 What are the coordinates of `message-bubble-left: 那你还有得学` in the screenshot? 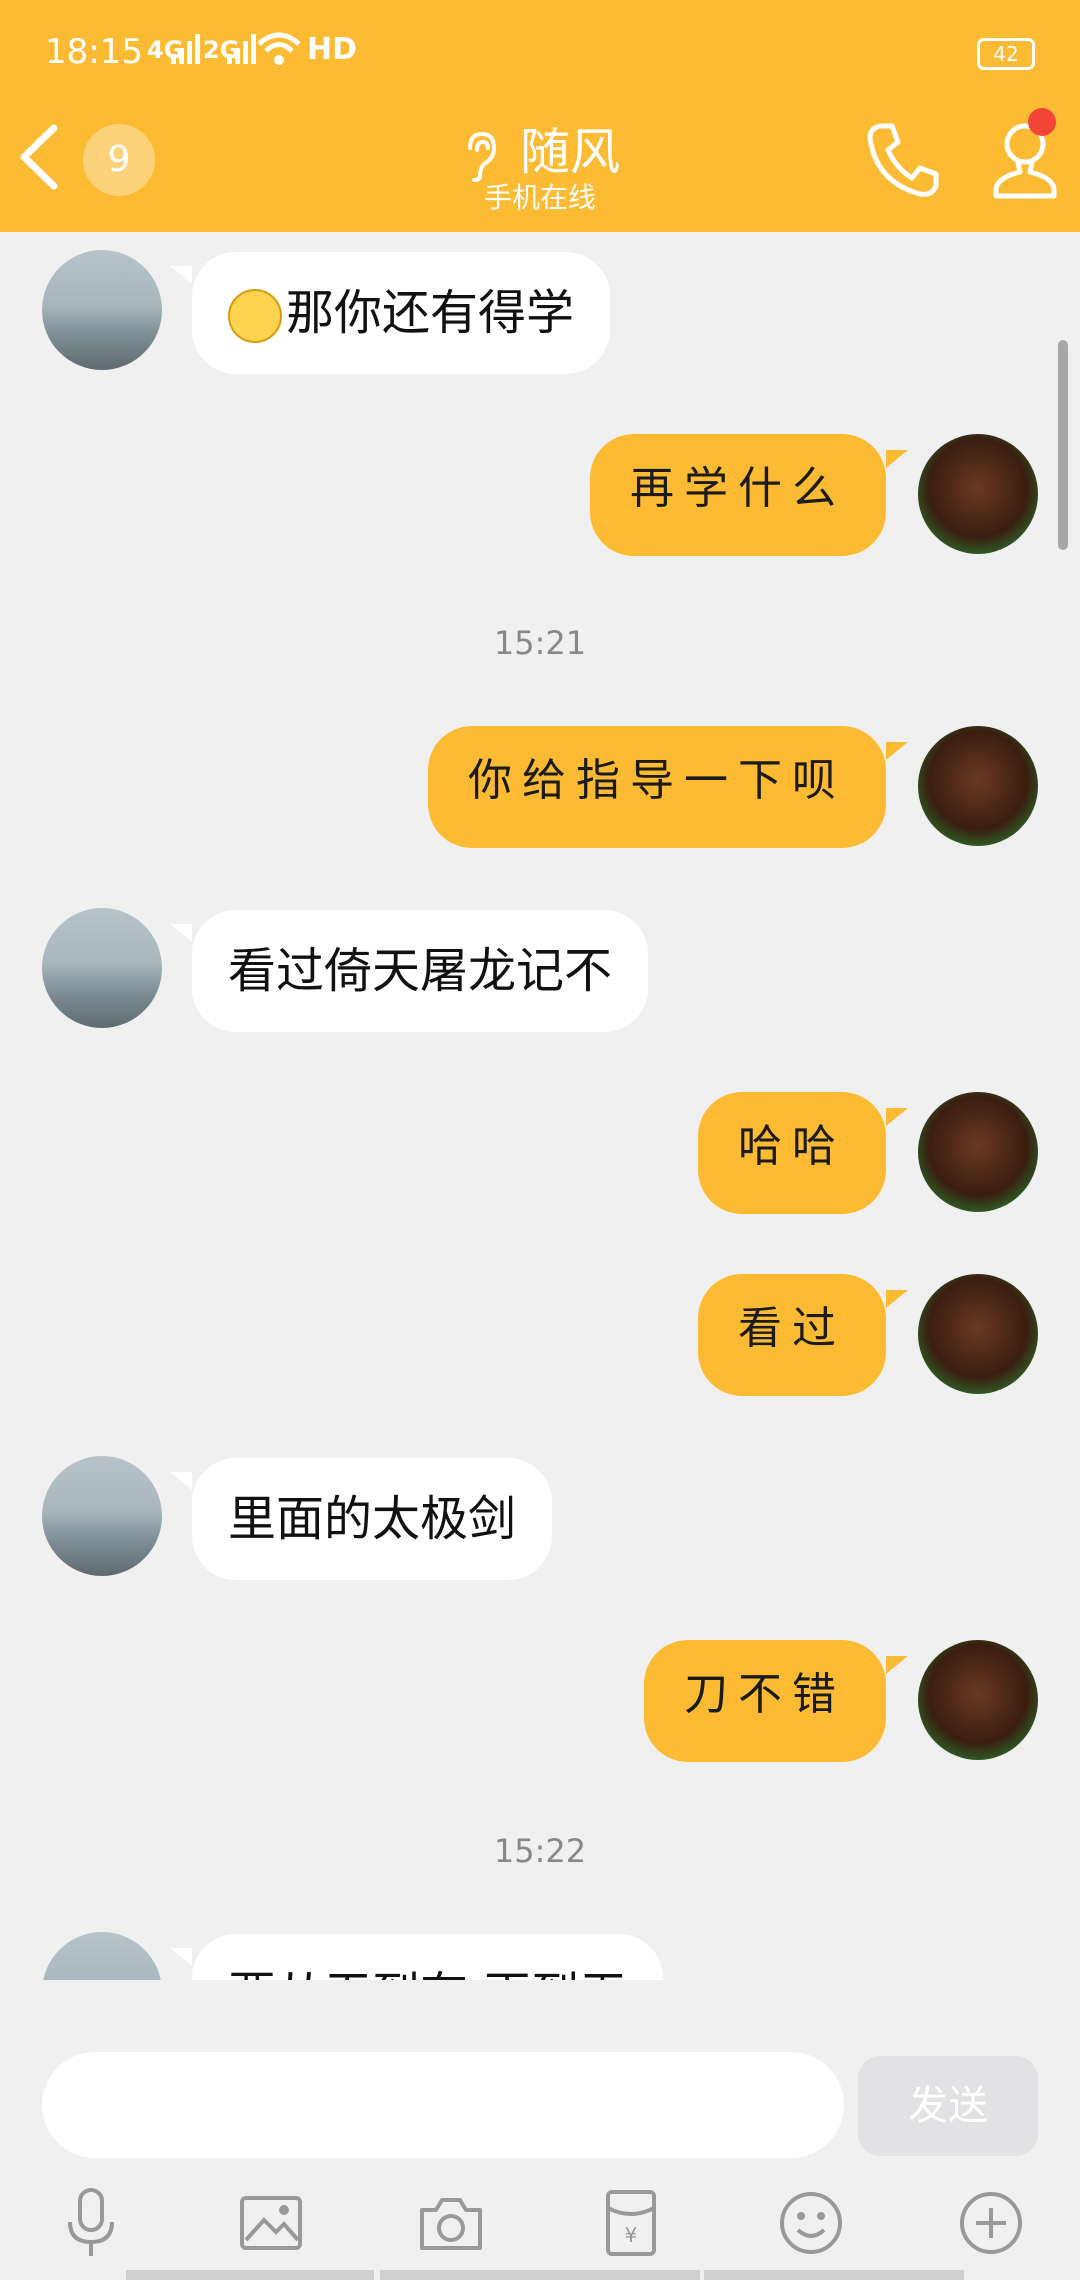 It's located at (401, 313).